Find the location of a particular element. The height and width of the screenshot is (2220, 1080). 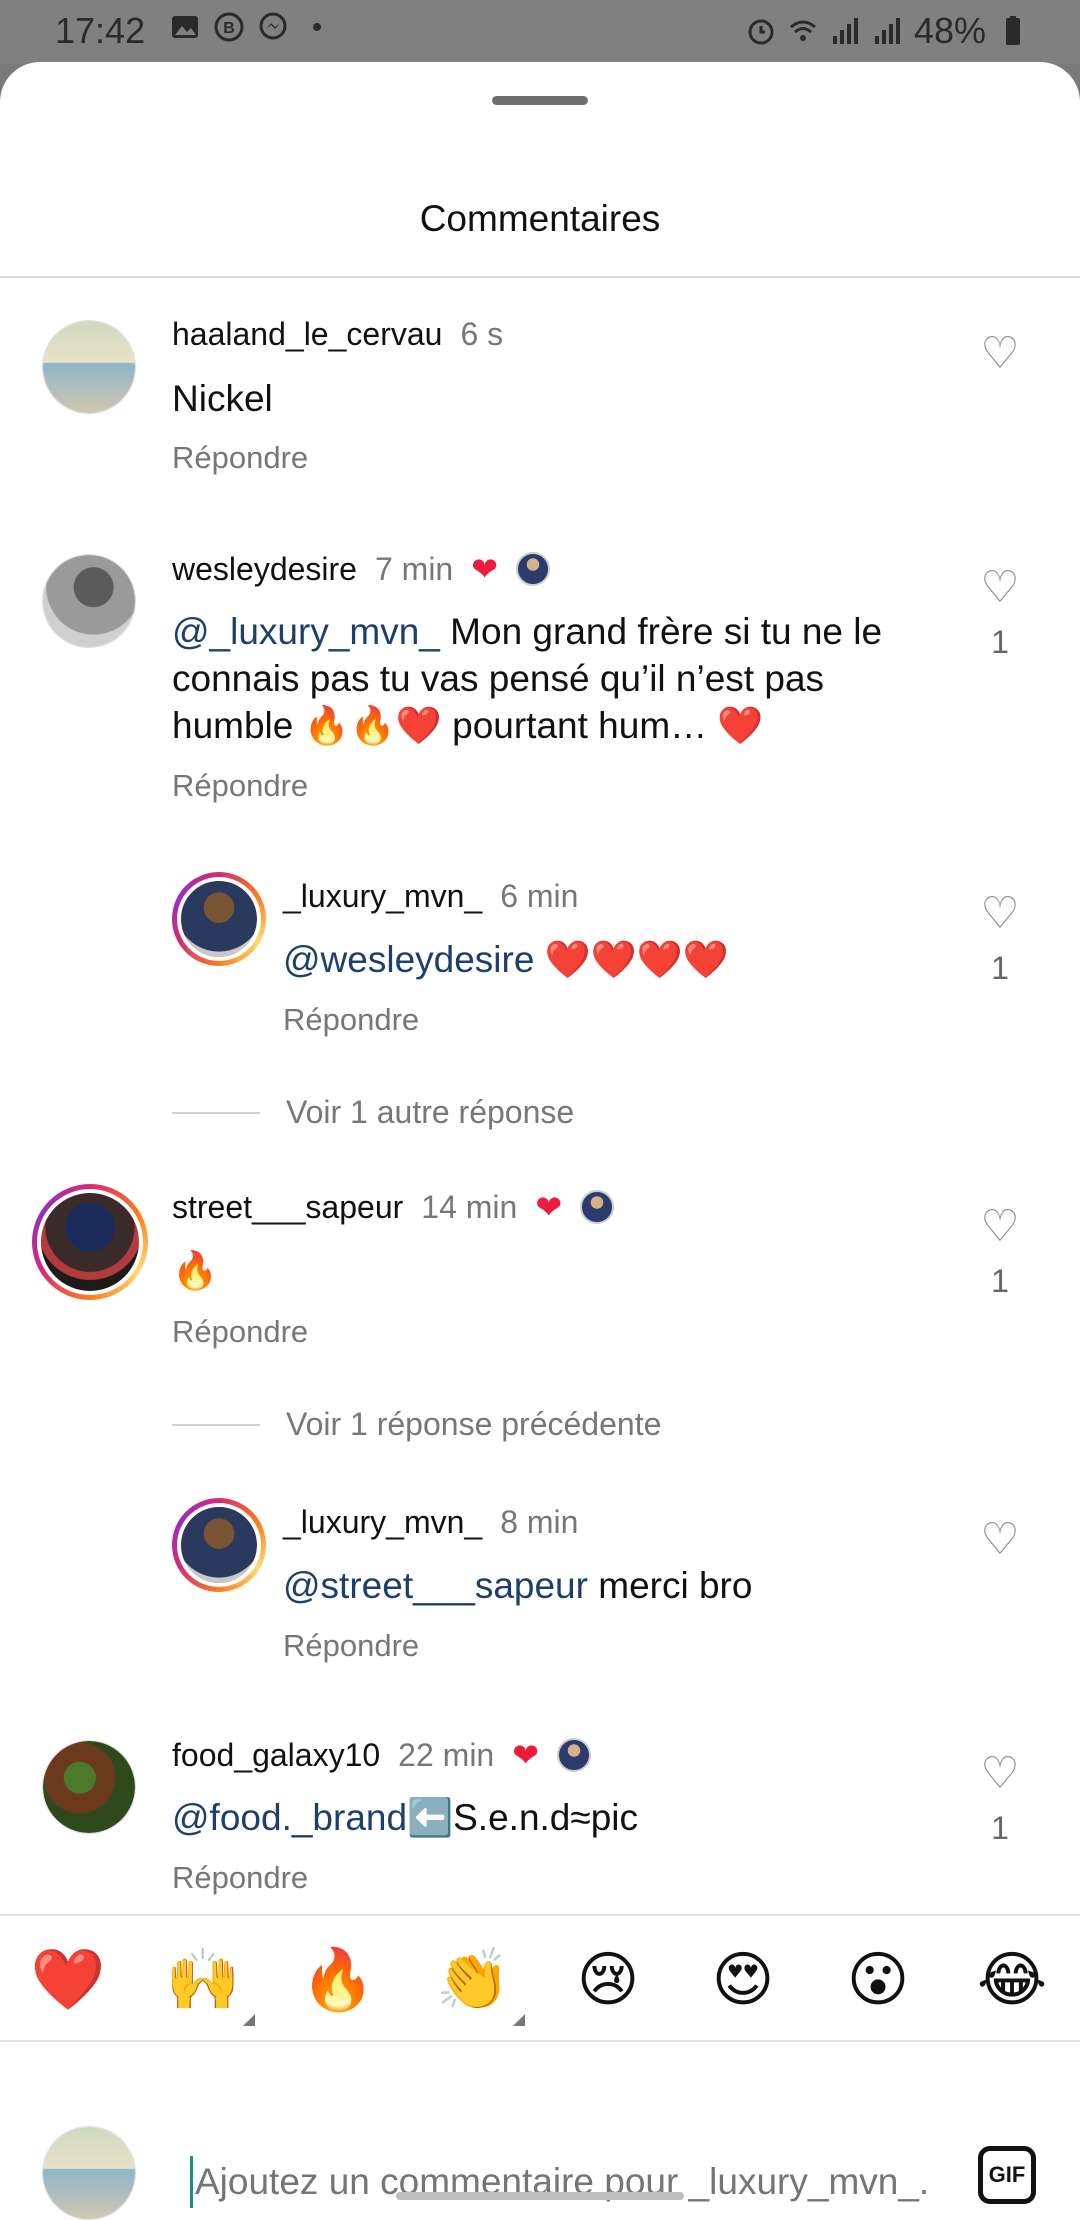

timestamp: 22 min is located at coordinates (446, 1754).